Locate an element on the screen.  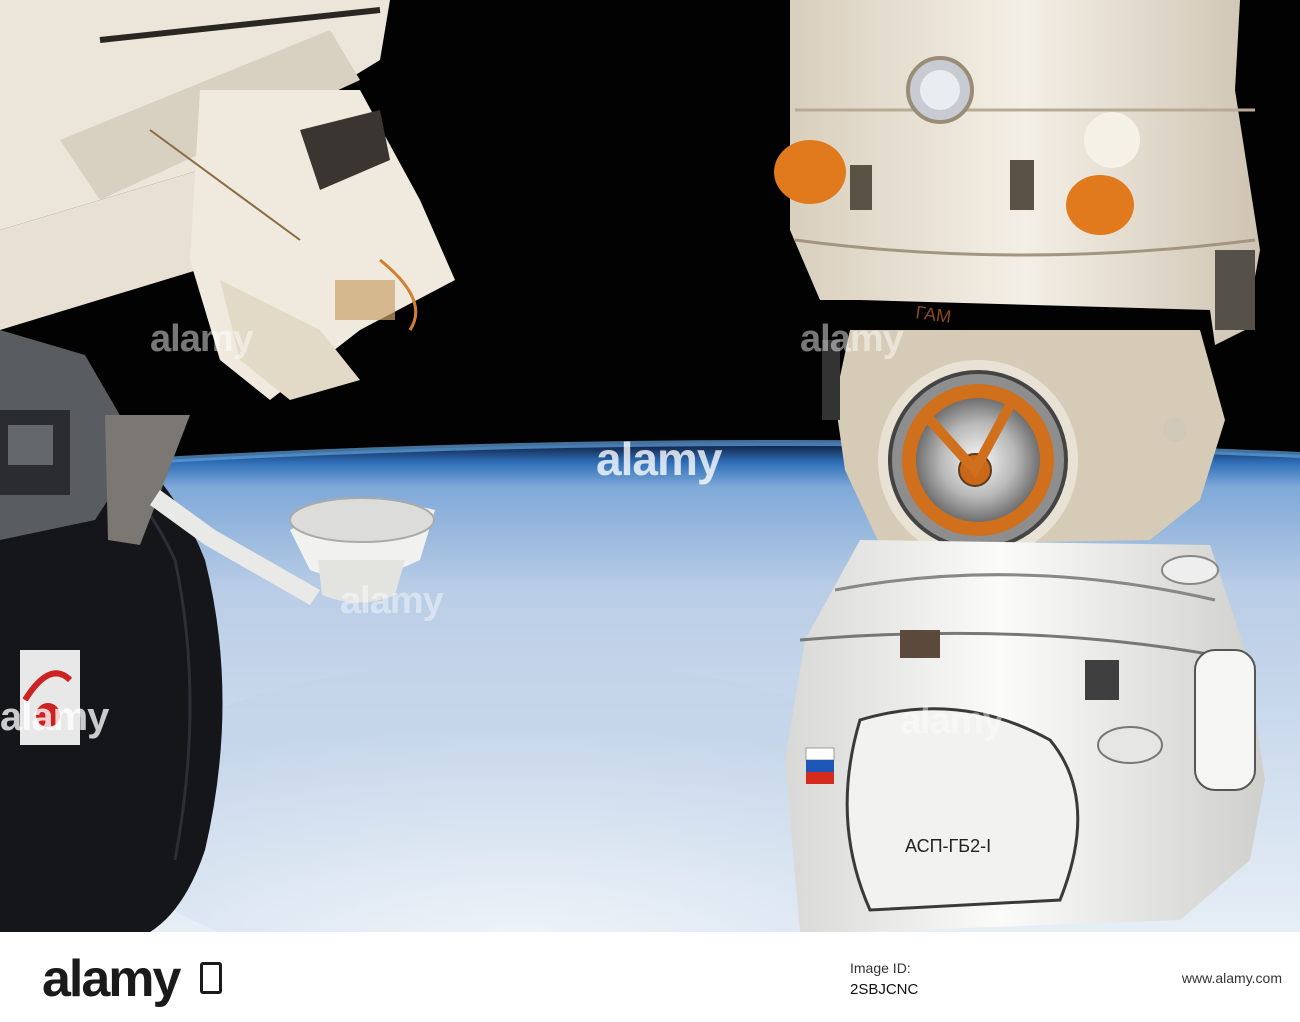
image-id-block: Image ID: 2SBJCNC is located at coordinates (884, 979).